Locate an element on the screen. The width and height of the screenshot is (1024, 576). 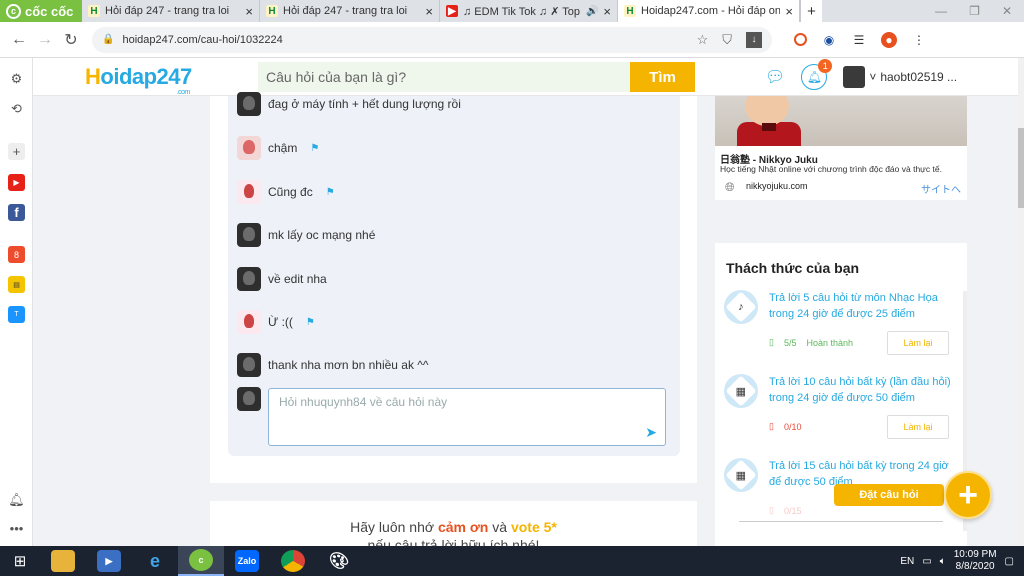
hoidap247-logo: Hoidap247 .com is located at coordinates (138, 79).